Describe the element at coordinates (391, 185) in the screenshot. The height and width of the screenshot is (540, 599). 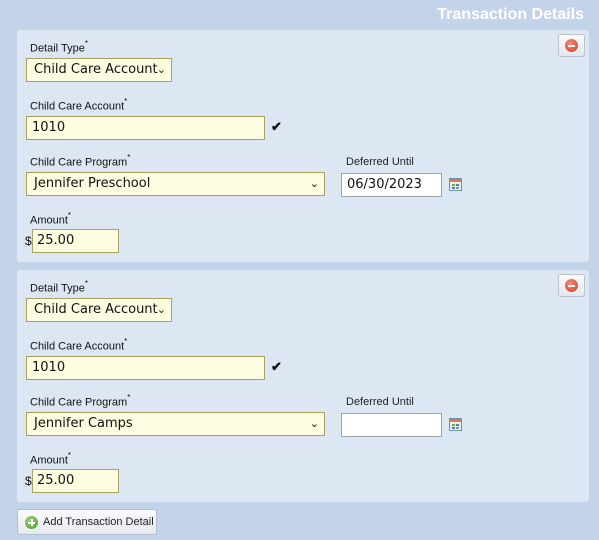
I see `deferred-until-input: 06/30/2023` at that location.